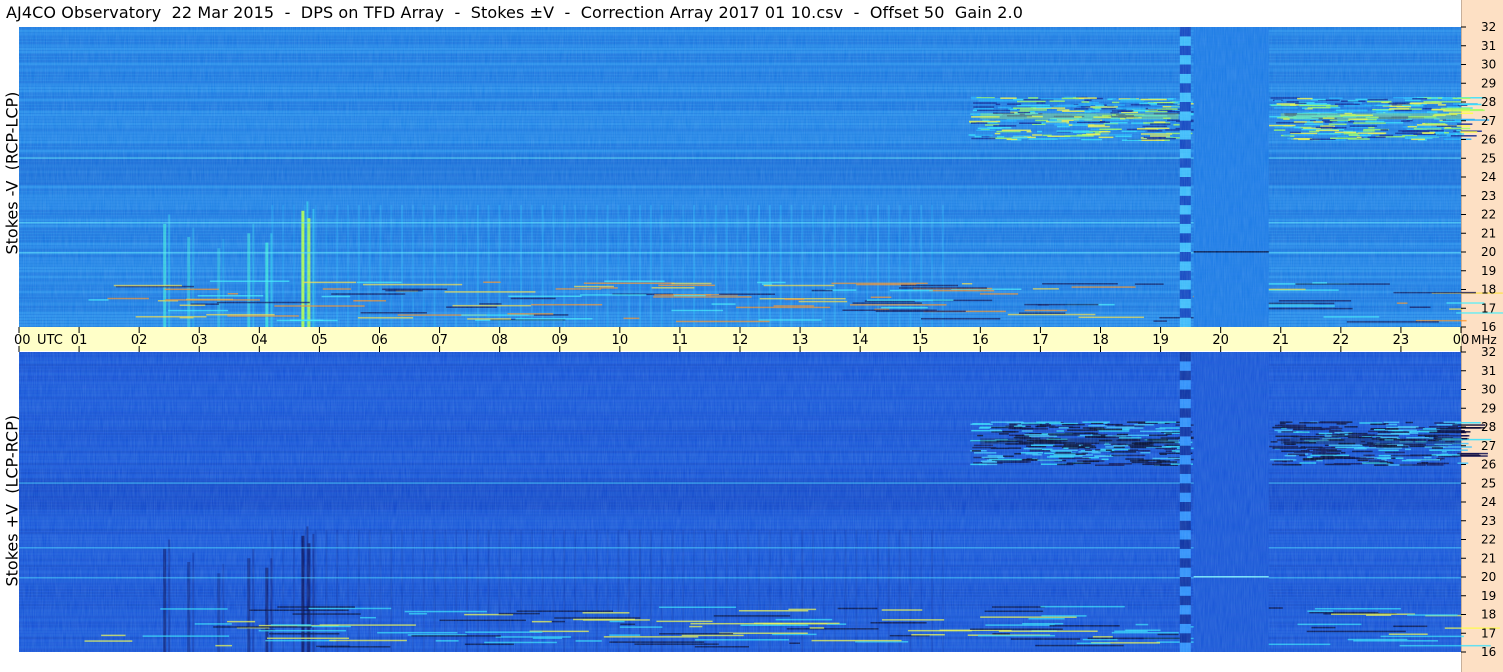 The height and width of the screenshot is (672, 1503). What do you see at coordinates (980, 340) in the screenshot?
I see `x-tick-label: 16` at bounding box center [980, 340].